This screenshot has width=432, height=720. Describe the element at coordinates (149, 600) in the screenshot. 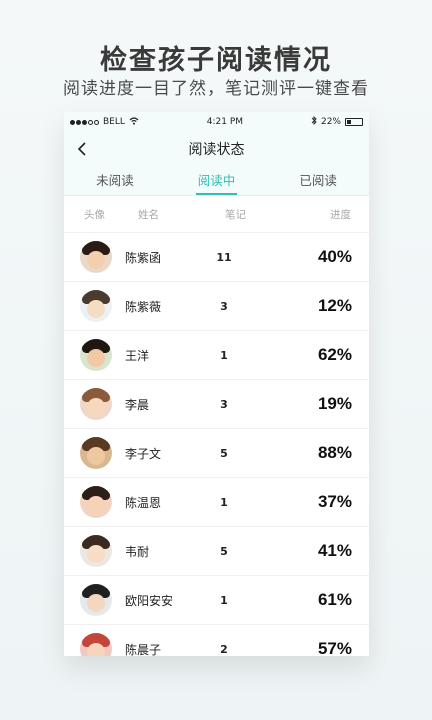

I see `student-name: 欧阳安安` at that location.